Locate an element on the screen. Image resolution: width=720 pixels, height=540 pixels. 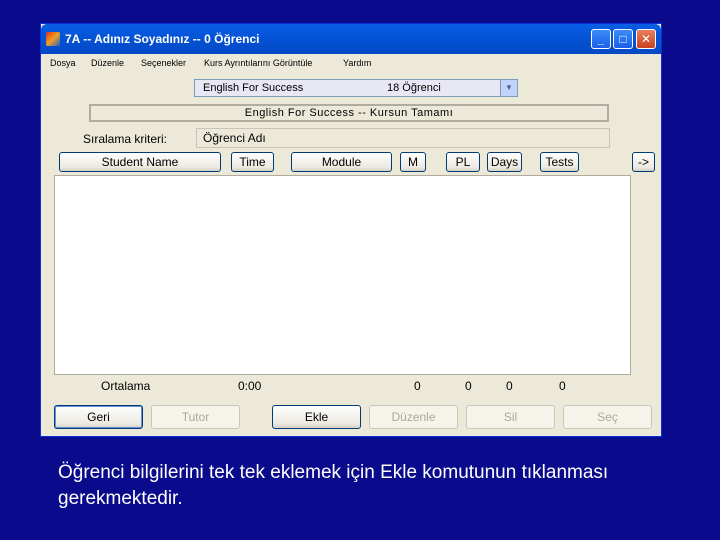
column-module: Module is located at coordinates (341, 162).